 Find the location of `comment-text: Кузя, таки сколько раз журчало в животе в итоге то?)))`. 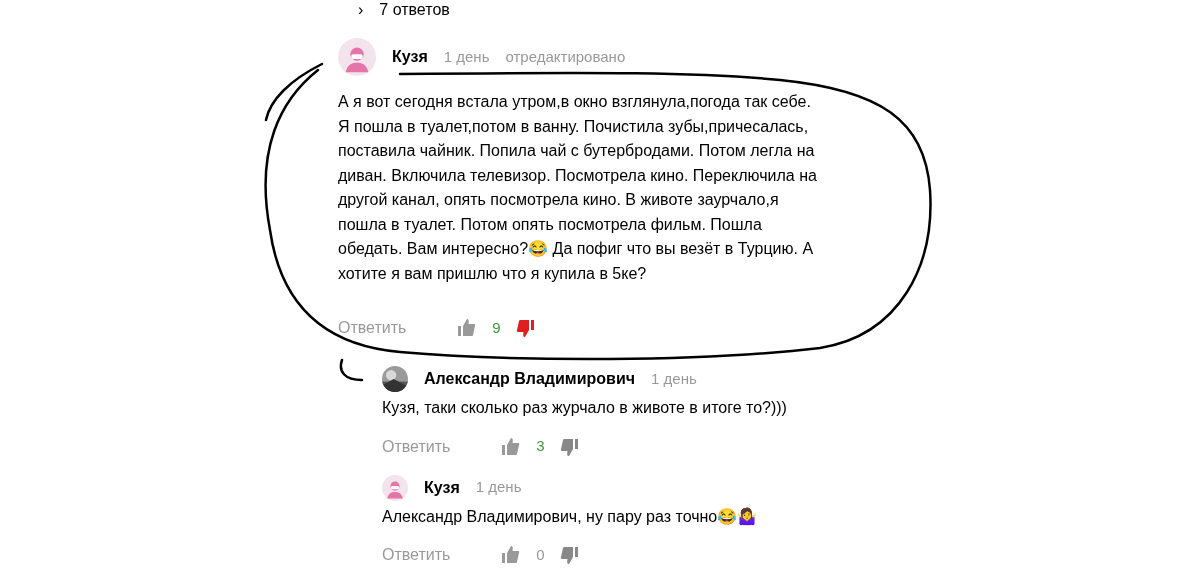

comment-text: Кузя, таки сколько раз журчало в животе в итоге то?))) is located at coordinates (585, 408).